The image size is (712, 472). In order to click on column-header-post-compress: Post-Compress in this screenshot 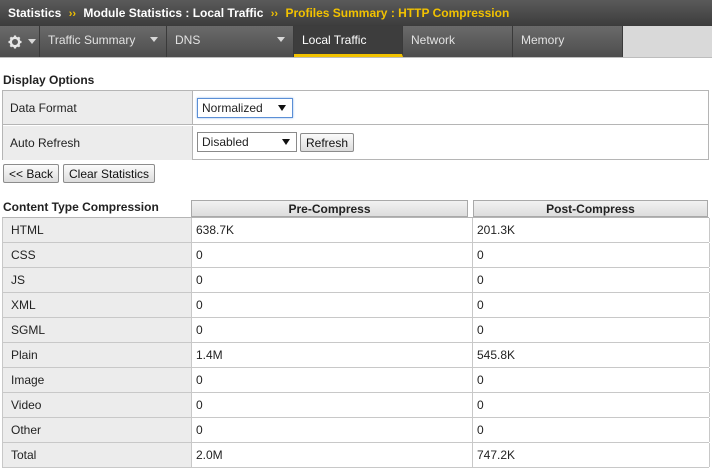, I will do `click(590, 208)`.